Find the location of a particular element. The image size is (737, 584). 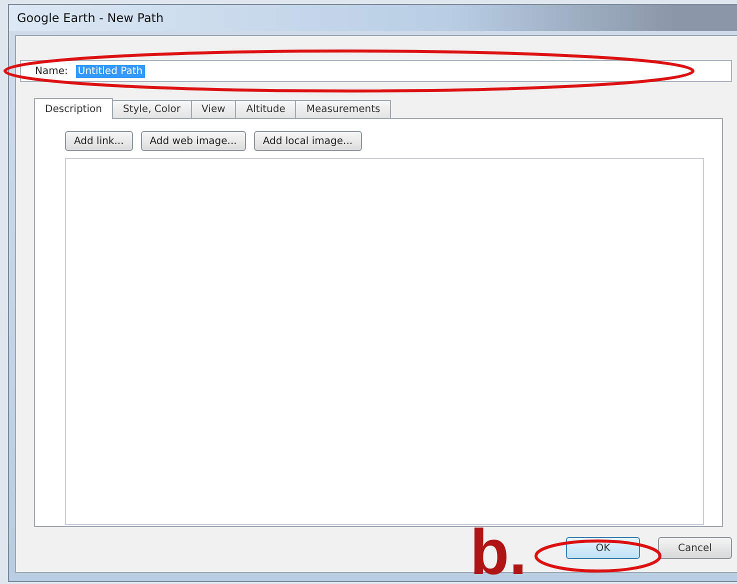

name-field: Name: Untitled Path is located at coordinates (376, 71).